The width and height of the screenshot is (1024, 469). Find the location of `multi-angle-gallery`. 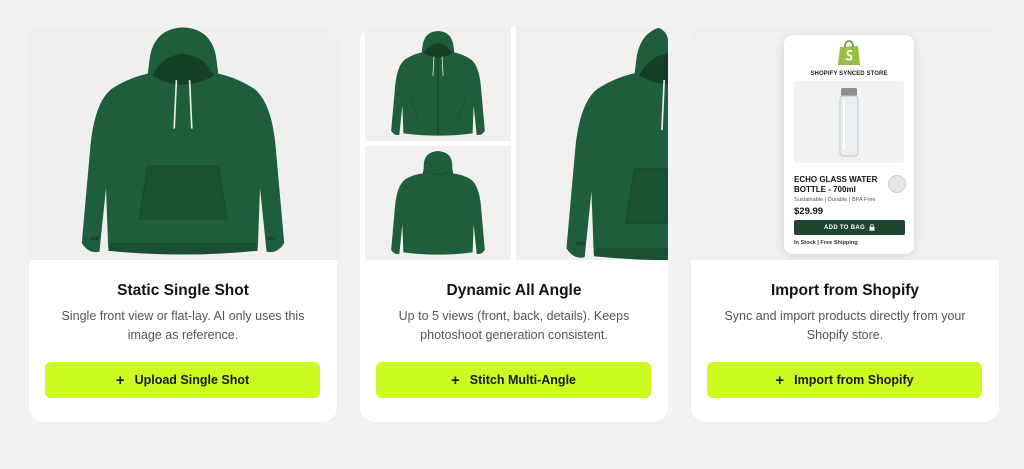

multi-angle-gallery is located at coordinates (514, 143).